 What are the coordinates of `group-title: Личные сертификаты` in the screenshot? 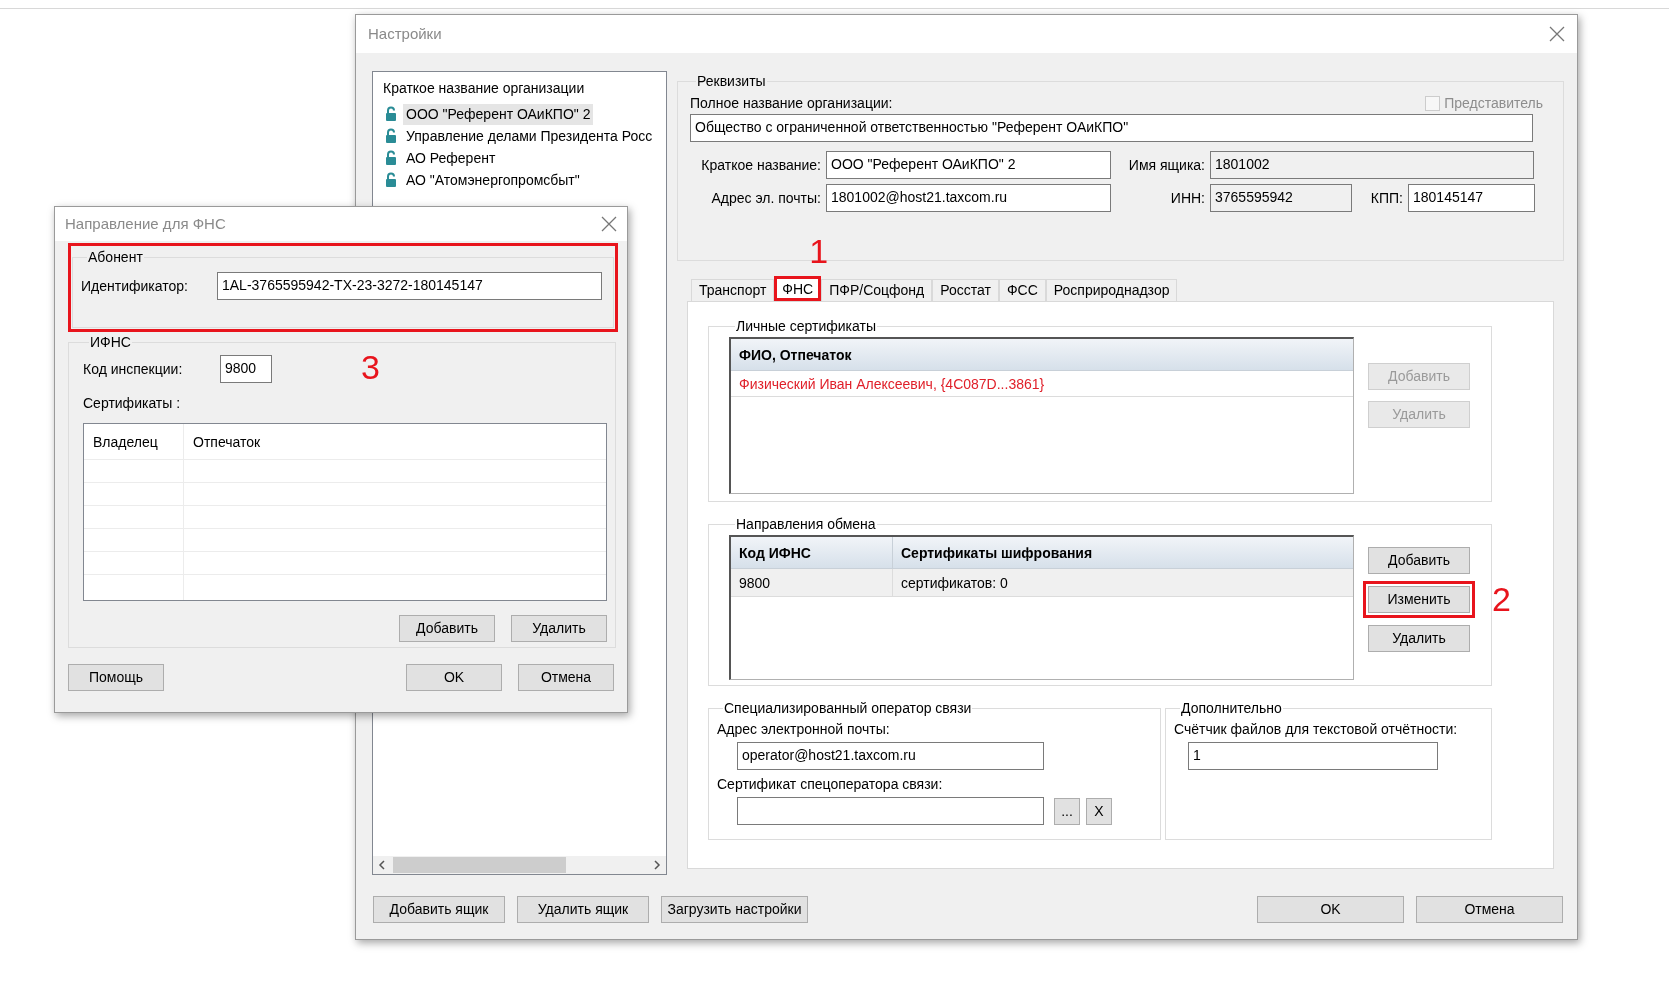 It's located at (806, 326).